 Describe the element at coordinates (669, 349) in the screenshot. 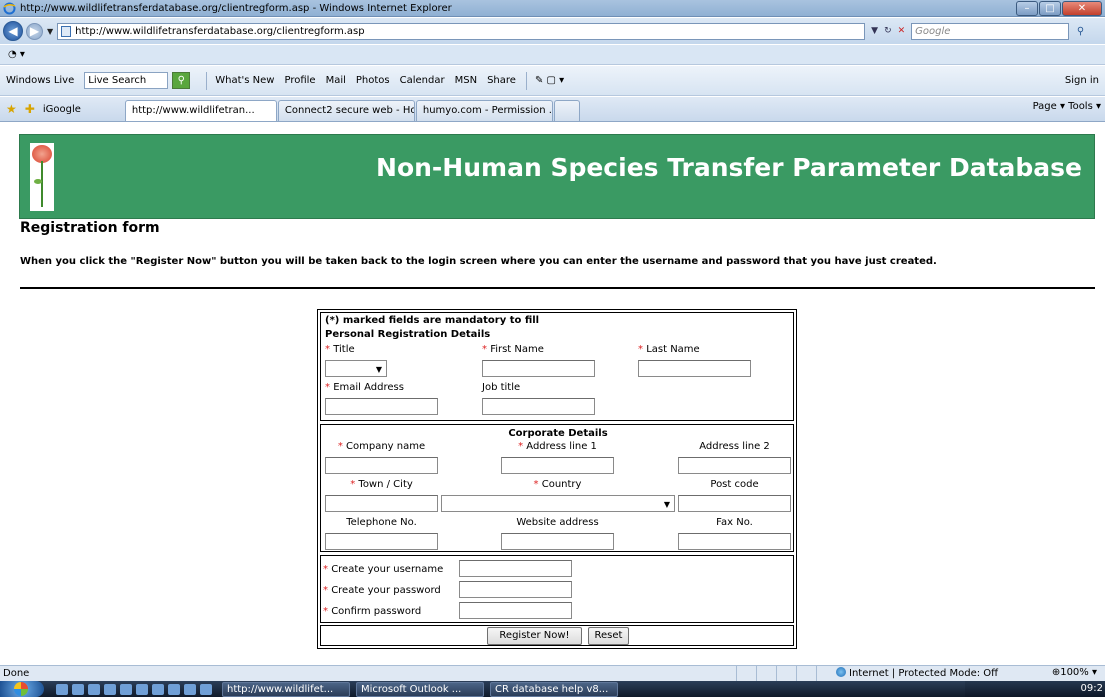

I see `last-name-label: * Last Name` at that location.